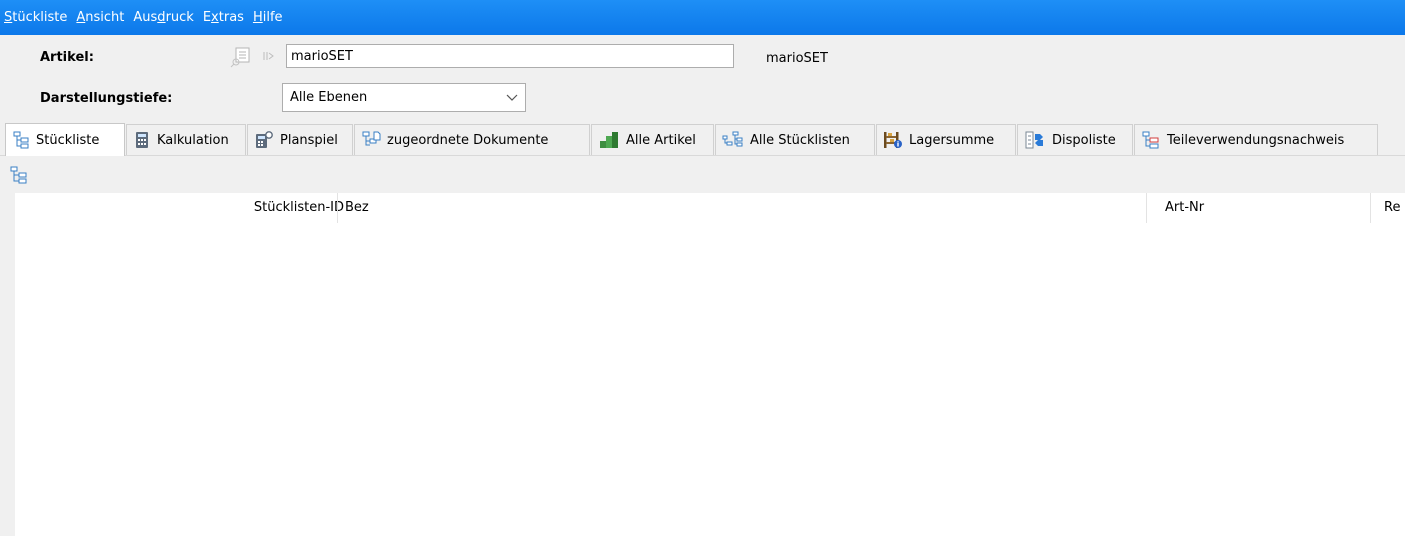 The image size is (1405, 536). Describe the element at coordinates (268, 58) in the screenshot. I see `go-to-icon` at that location.